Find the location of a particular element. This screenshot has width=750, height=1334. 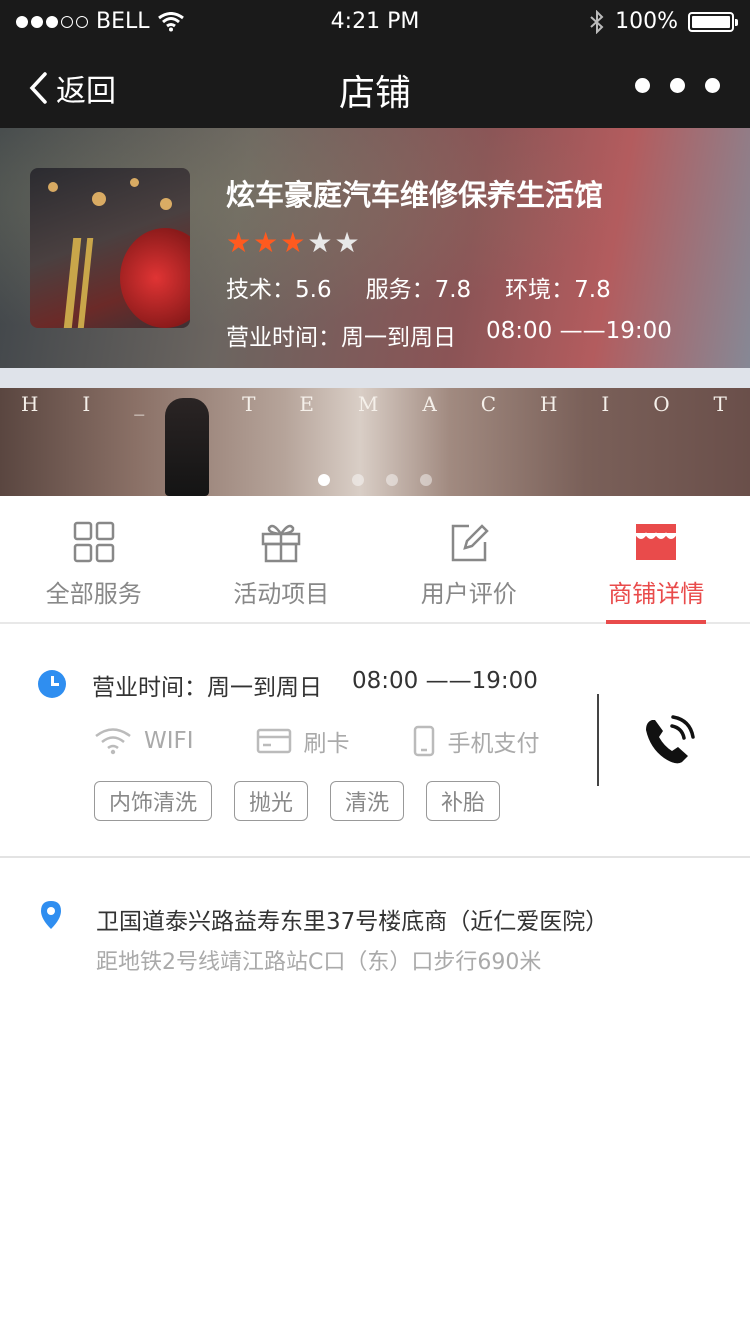

feature-label: WIFI is located at coordinates (169, 741).